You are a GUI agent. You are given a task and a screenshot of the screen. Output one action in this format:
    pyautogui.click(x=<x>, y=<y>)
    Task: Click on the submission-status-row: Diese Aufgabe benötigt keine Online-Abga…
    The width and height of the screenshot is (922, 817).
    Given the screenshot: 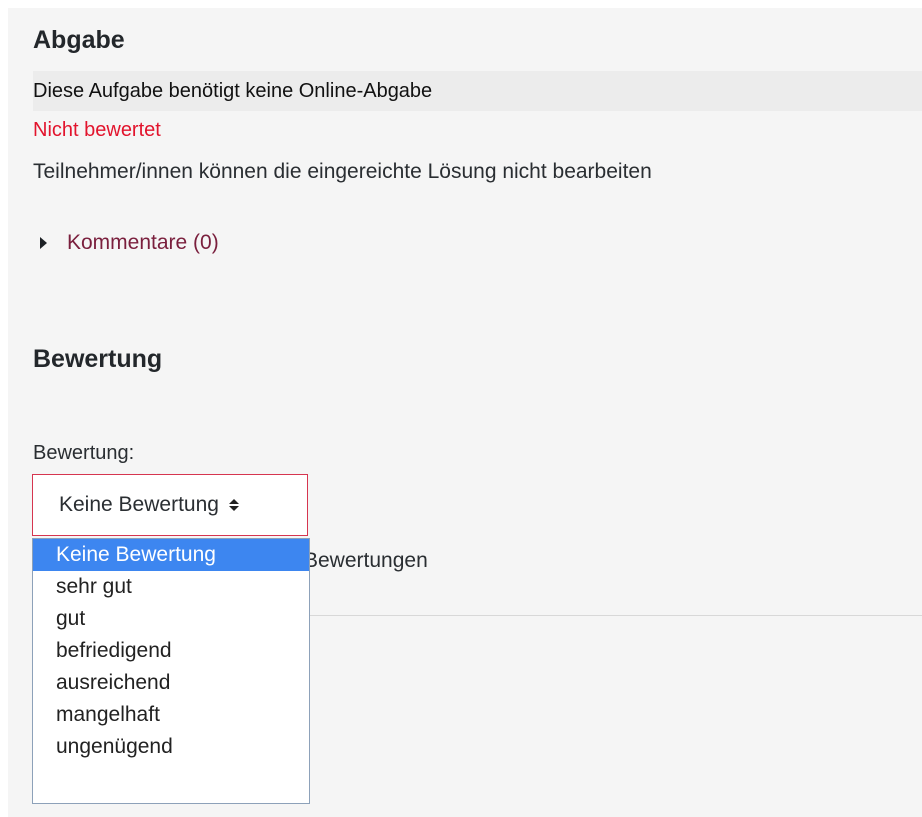 What is the action you would take?
    pyautogui.click(x=477, y=91)
    